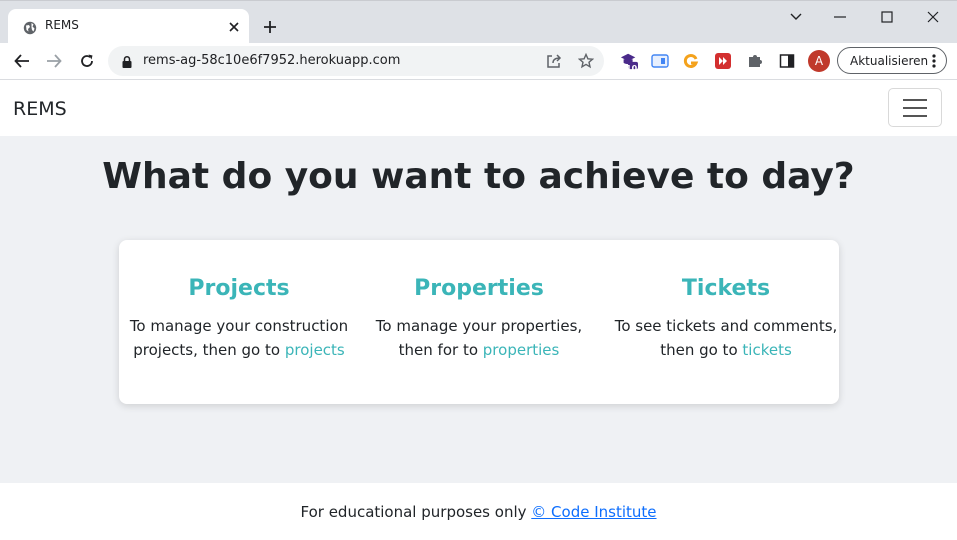 The height and width of the screenshot is (540, 957). I want to click on lock-icon, so click(127, 61).